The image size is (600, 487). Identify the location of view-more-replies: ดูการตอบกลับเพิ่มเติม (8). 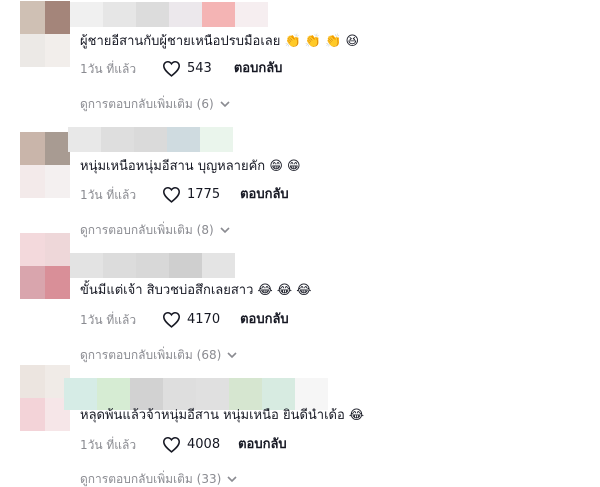
(155, 230).